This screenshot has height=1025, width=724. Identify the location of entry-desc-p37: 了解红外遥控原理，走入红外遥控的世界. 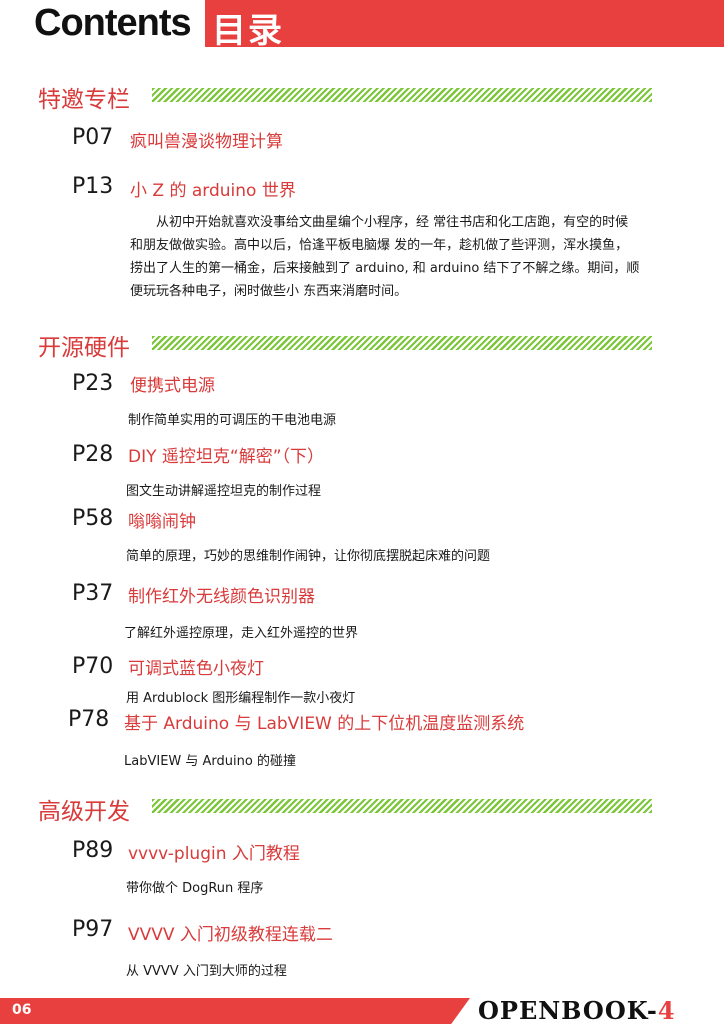
(241, 633).